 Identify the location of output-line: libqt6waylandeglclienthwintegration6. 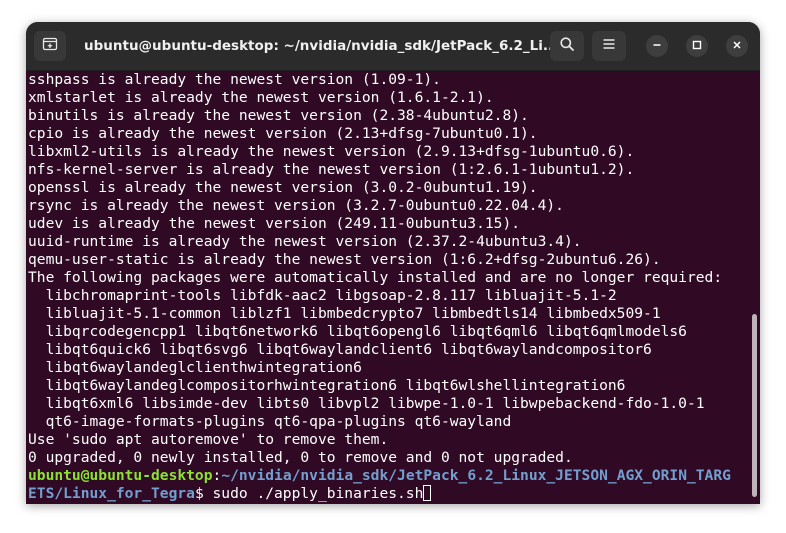
(195, 367).